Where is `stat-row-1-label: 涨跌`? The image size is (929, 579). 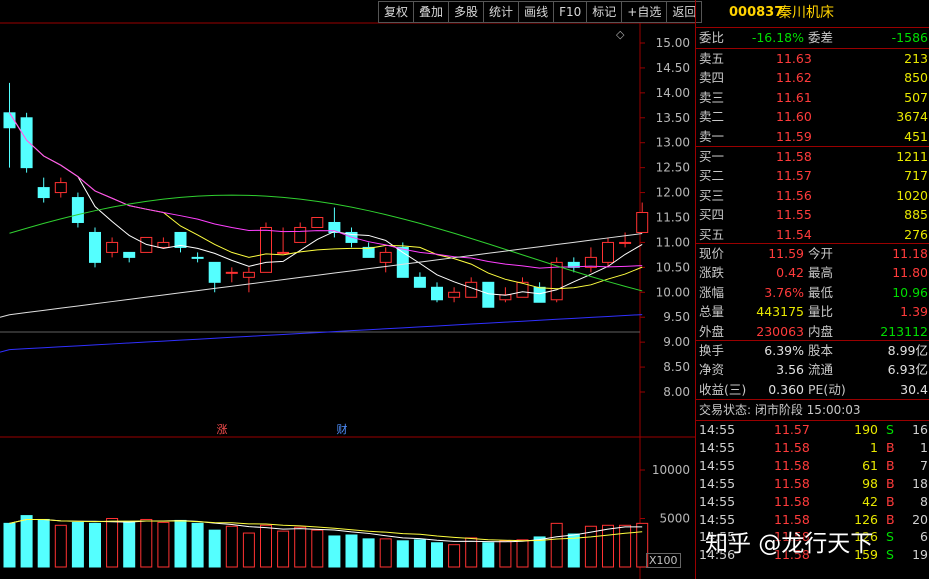 stat-row-1-label: 涨跌 is located at coordinates (712, 273).